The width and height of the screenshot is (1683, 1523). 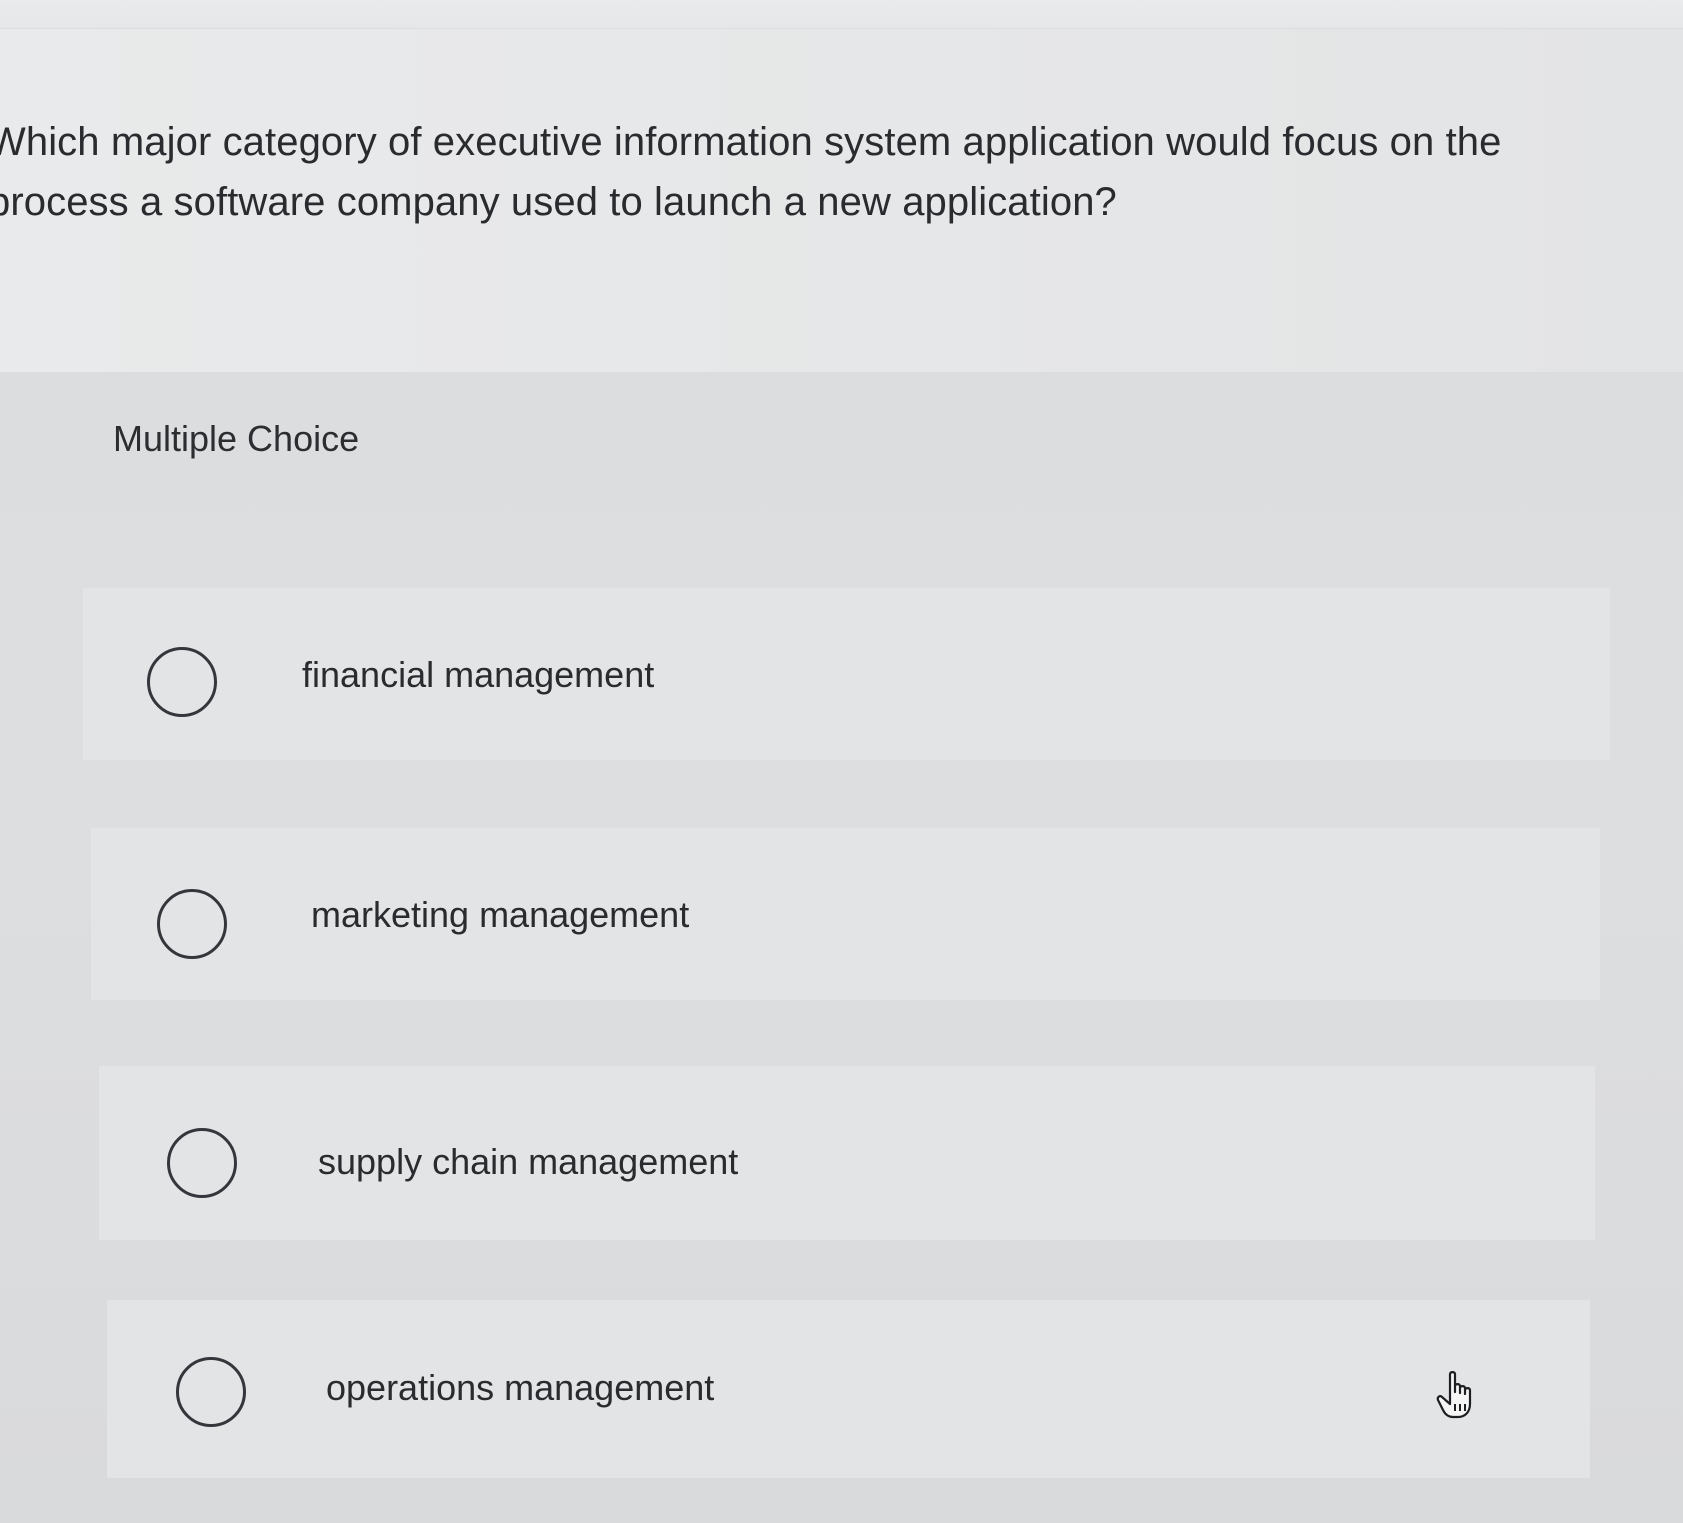 What do you see at coordinates (1454, 1395) in the screenshot?
I see `hand-pointer-icon` at bounding box center [1454, 1395].